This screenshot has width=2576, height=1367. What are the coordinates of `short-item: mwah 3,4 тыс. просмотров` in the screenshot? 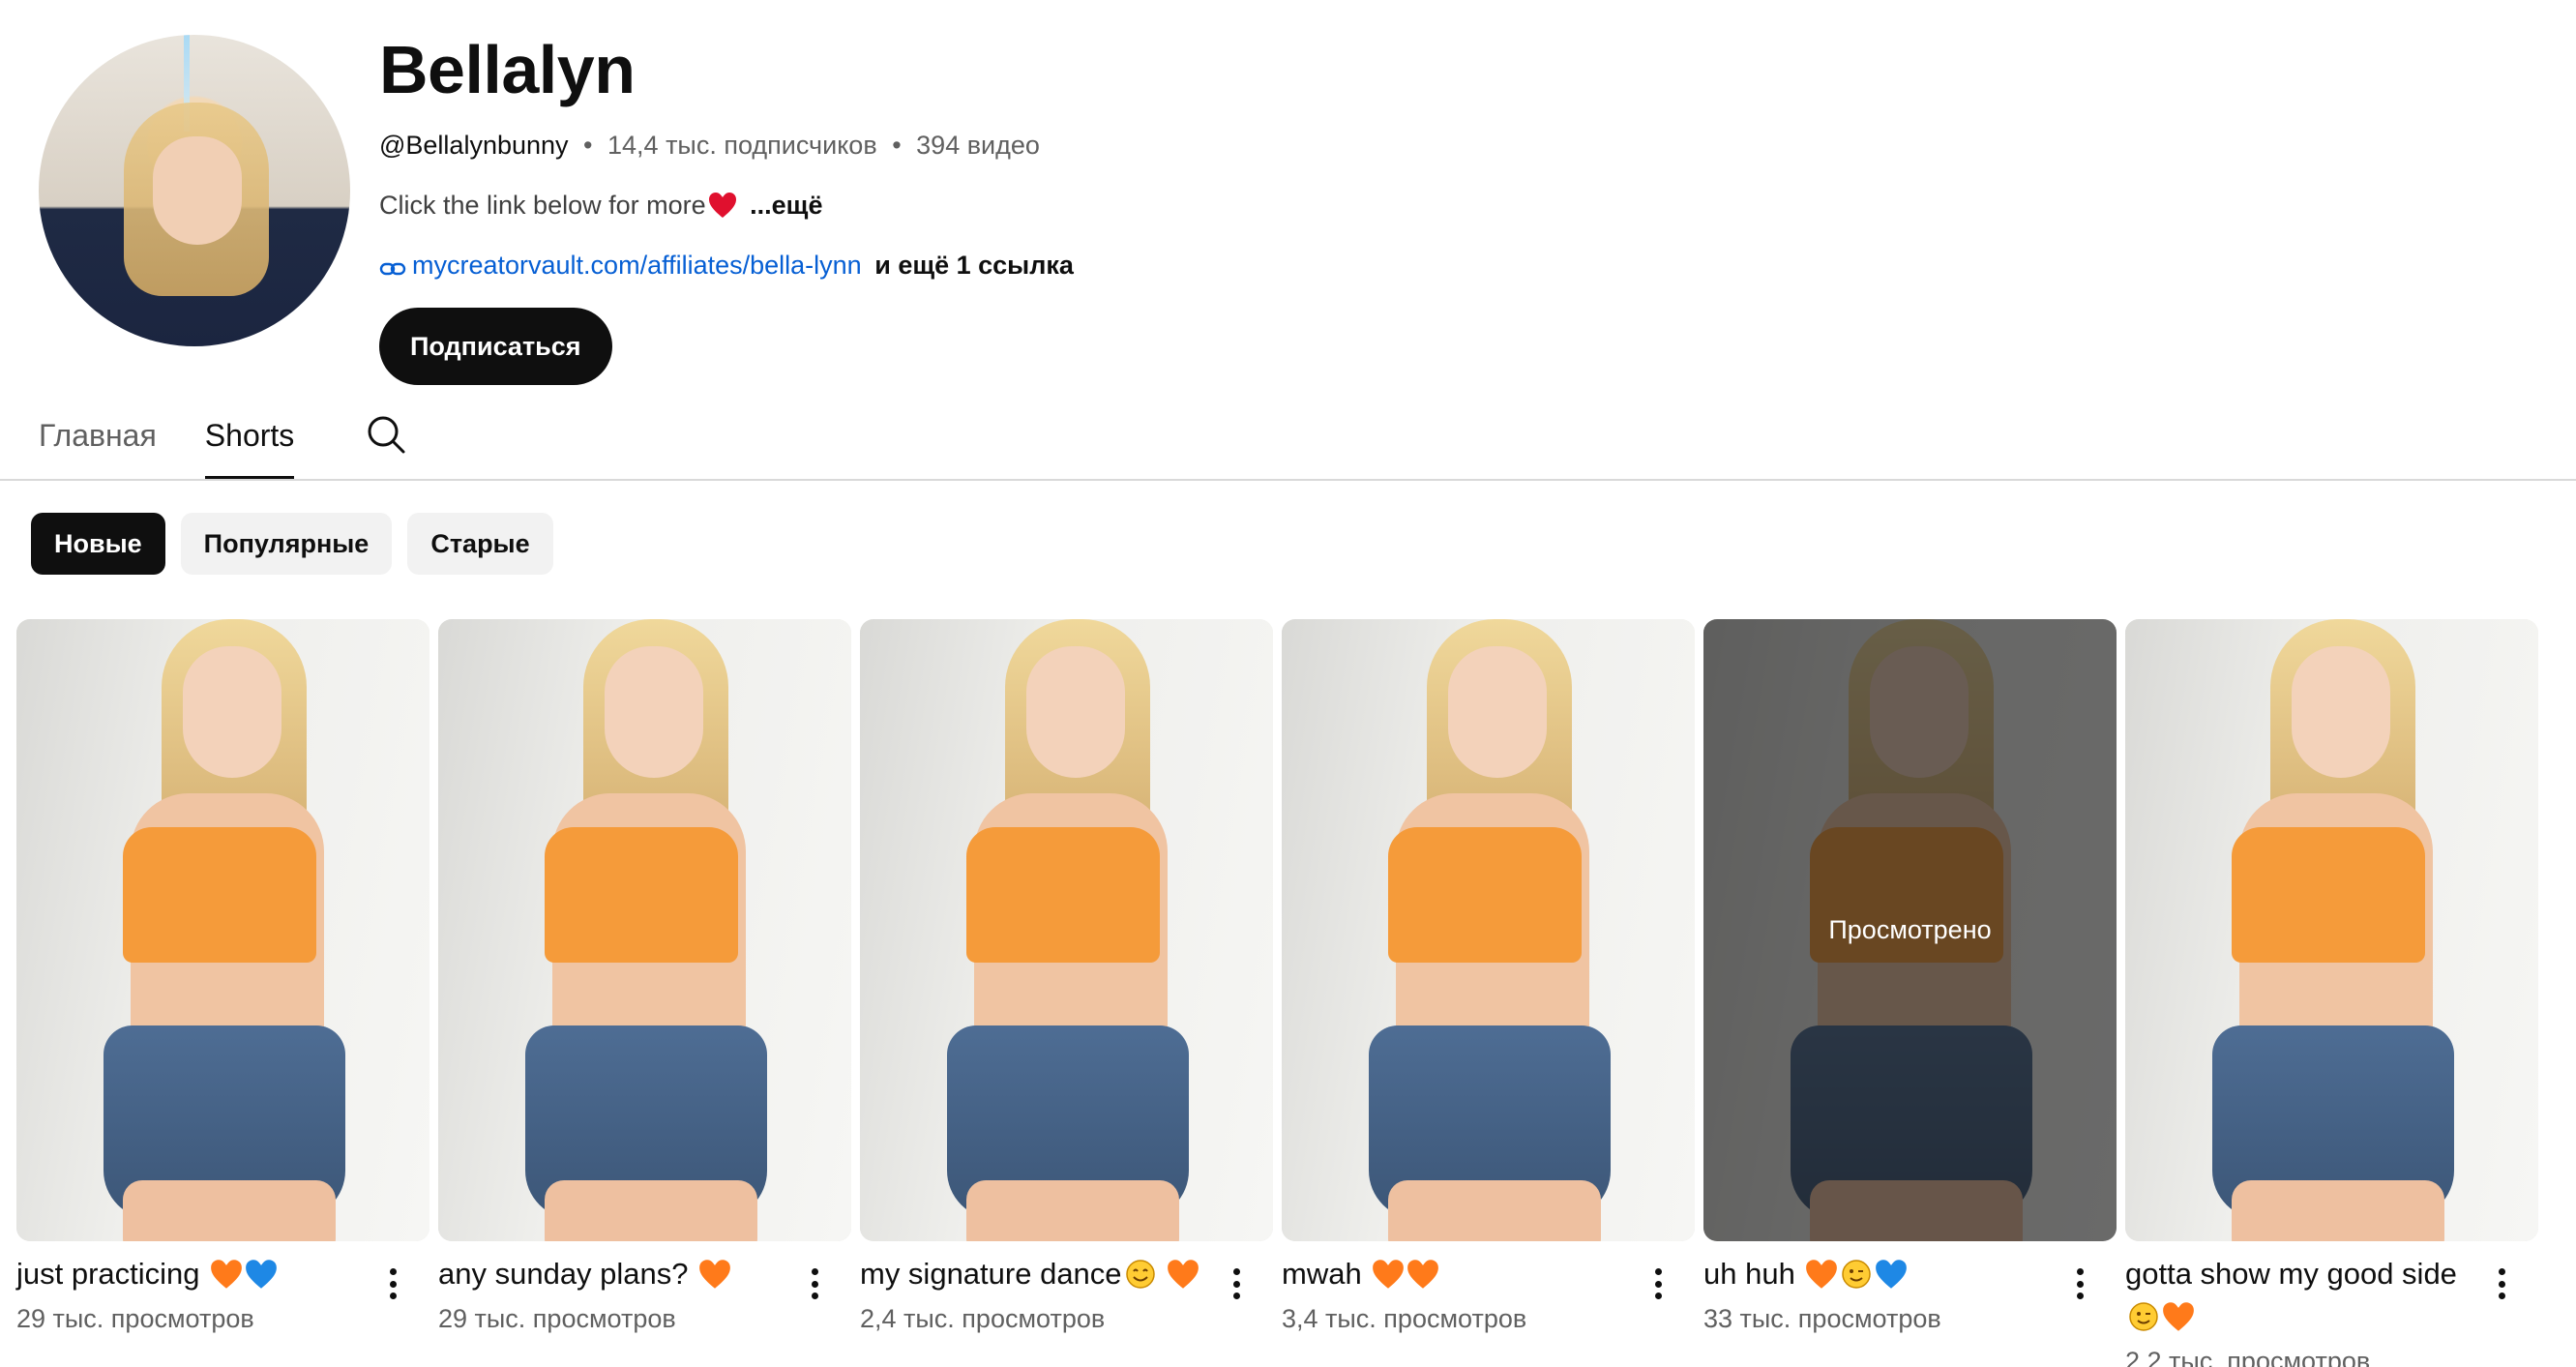 It's located at (1488, 993).